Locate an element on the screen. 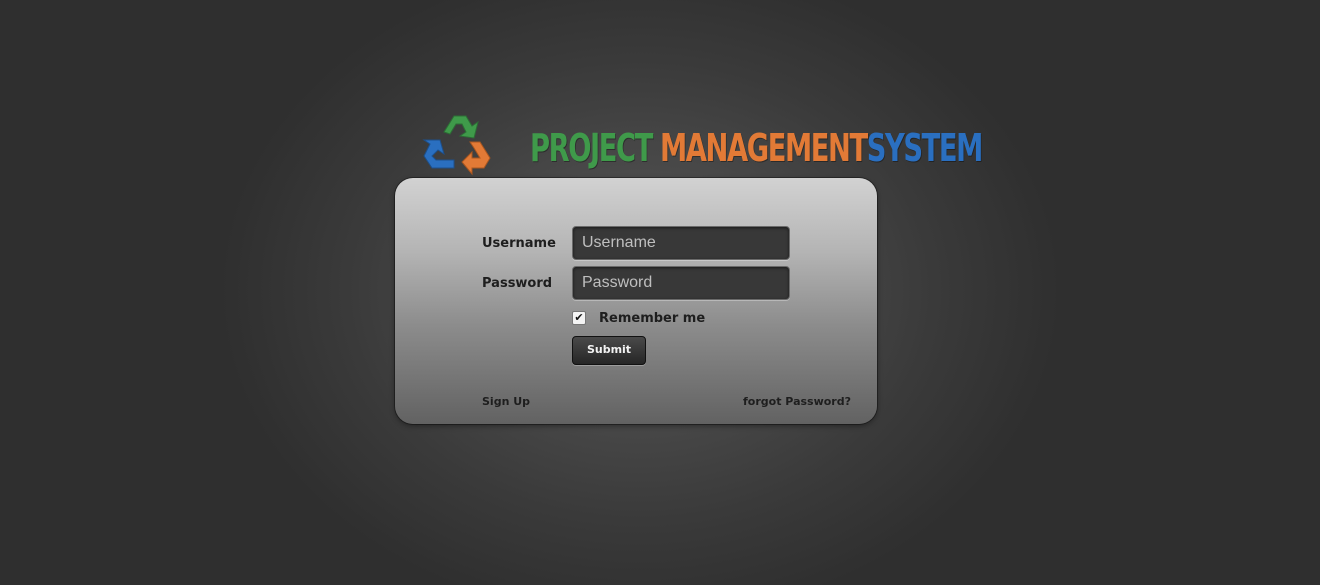 The image size is (1320, 585). logo-word-management: MANAGEMENT is located at coordinates (764, 148).